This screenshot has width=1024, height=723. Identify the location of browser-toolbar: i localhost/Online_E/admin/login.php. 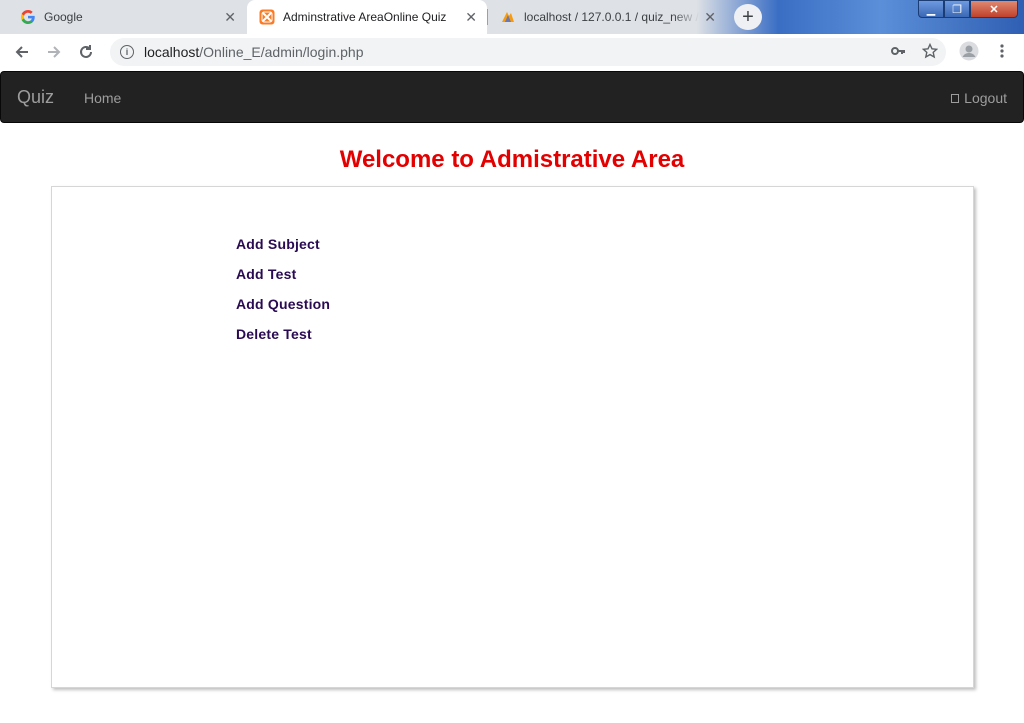
(512, 52).